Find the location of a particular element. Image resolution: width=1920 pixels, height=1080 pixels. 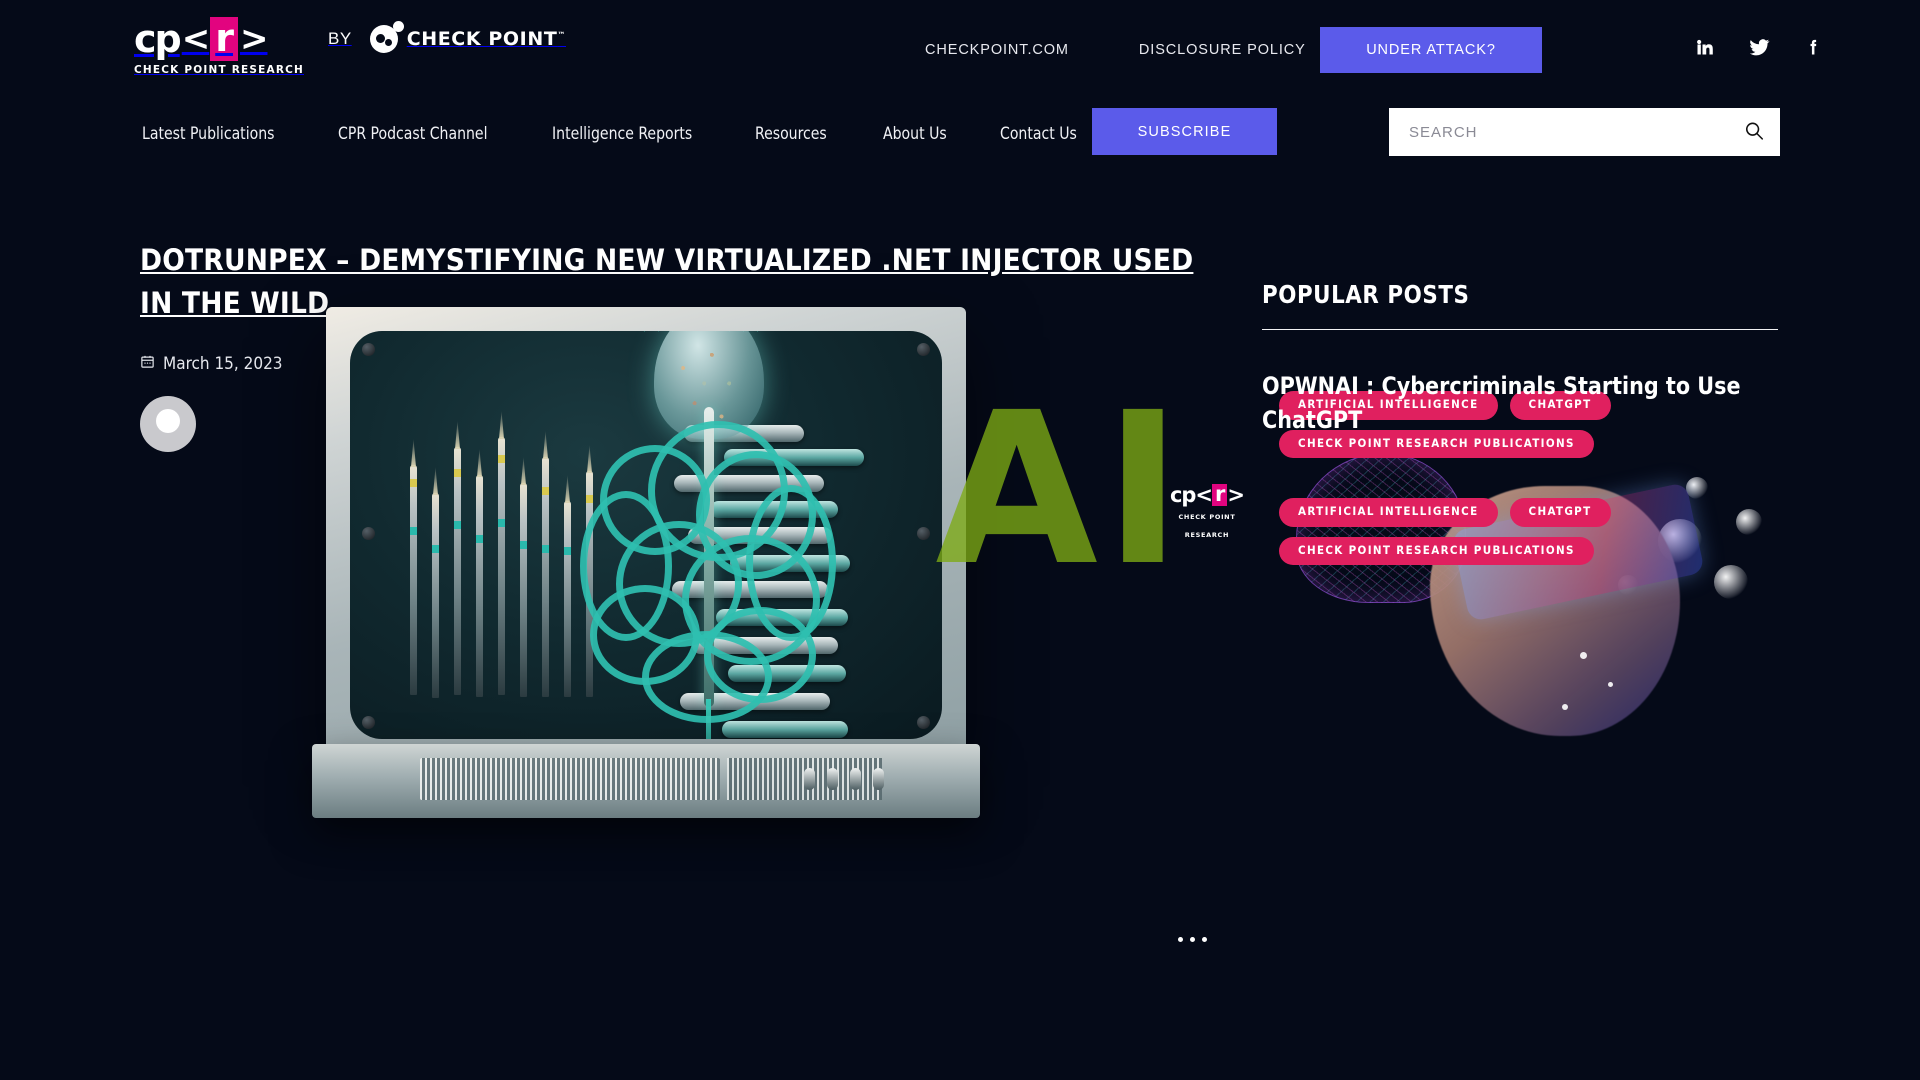

check-point-logo: CHECK POINT™ is located at coordinates (468, 37).